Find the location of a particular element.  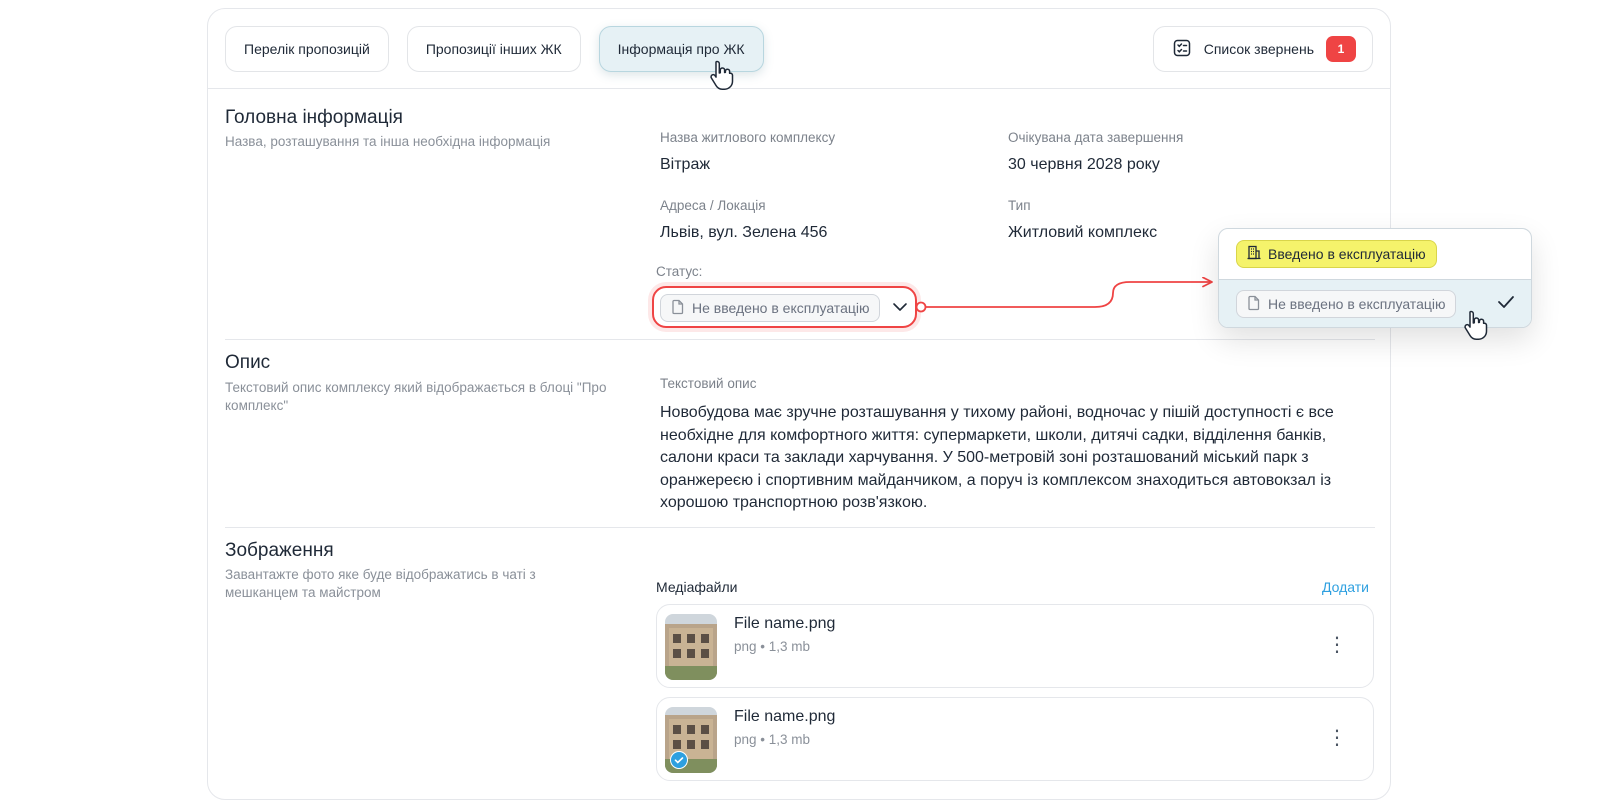

status-select: Не введено в експлуатацію is located at coordinates (784, 307).